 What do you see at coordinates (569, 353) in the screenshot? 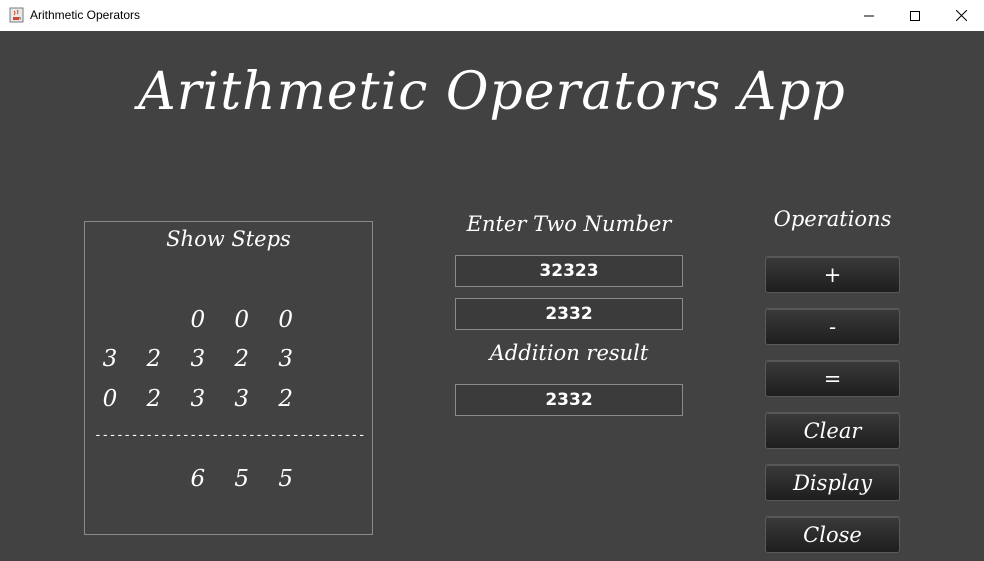
I see `result-label: Addition result` at bounding box center [569, 353].